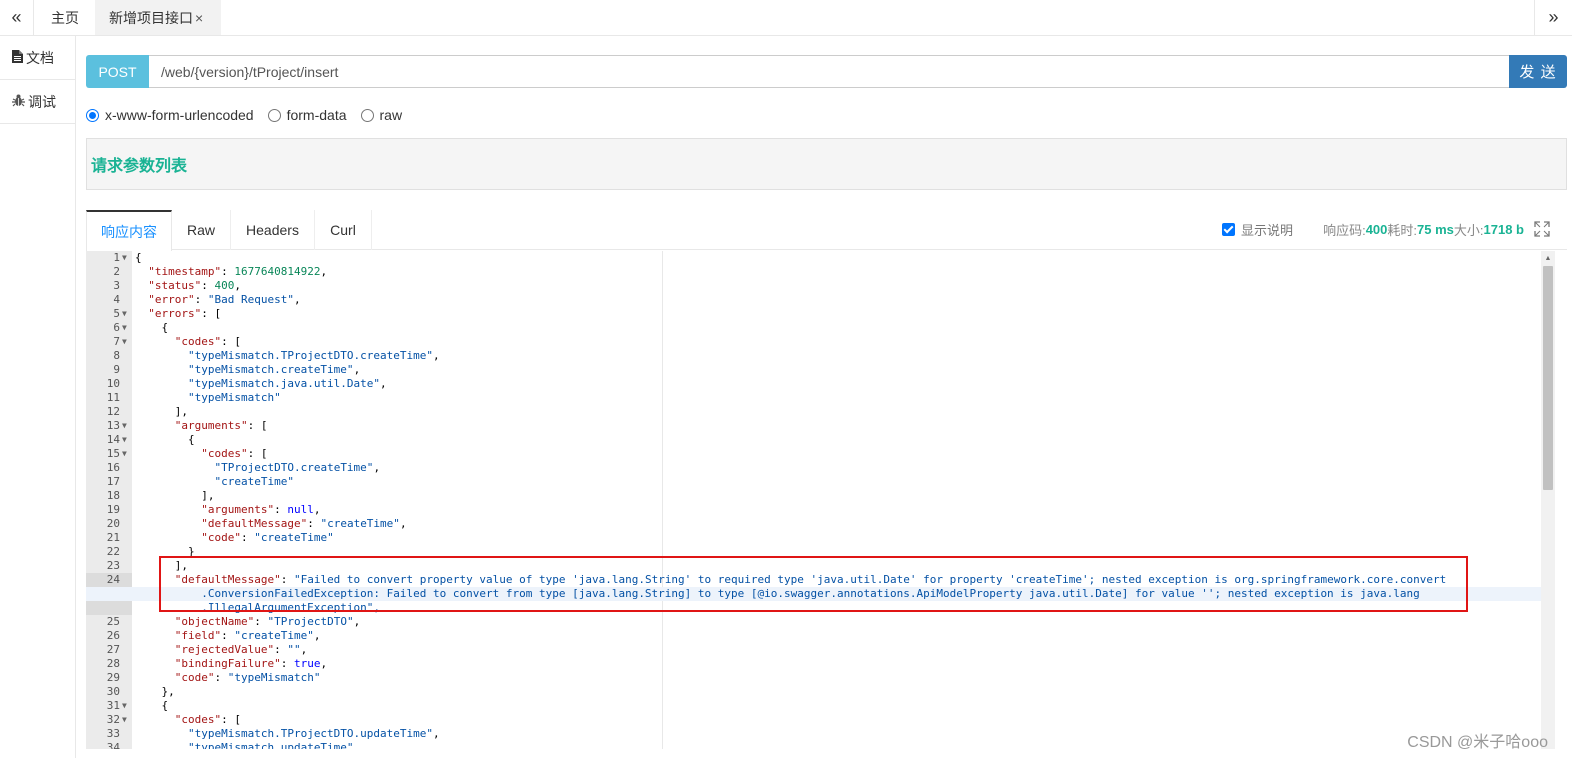  I want to click on scroll-up-arrow-icon: ▲, so click(1548, 258).